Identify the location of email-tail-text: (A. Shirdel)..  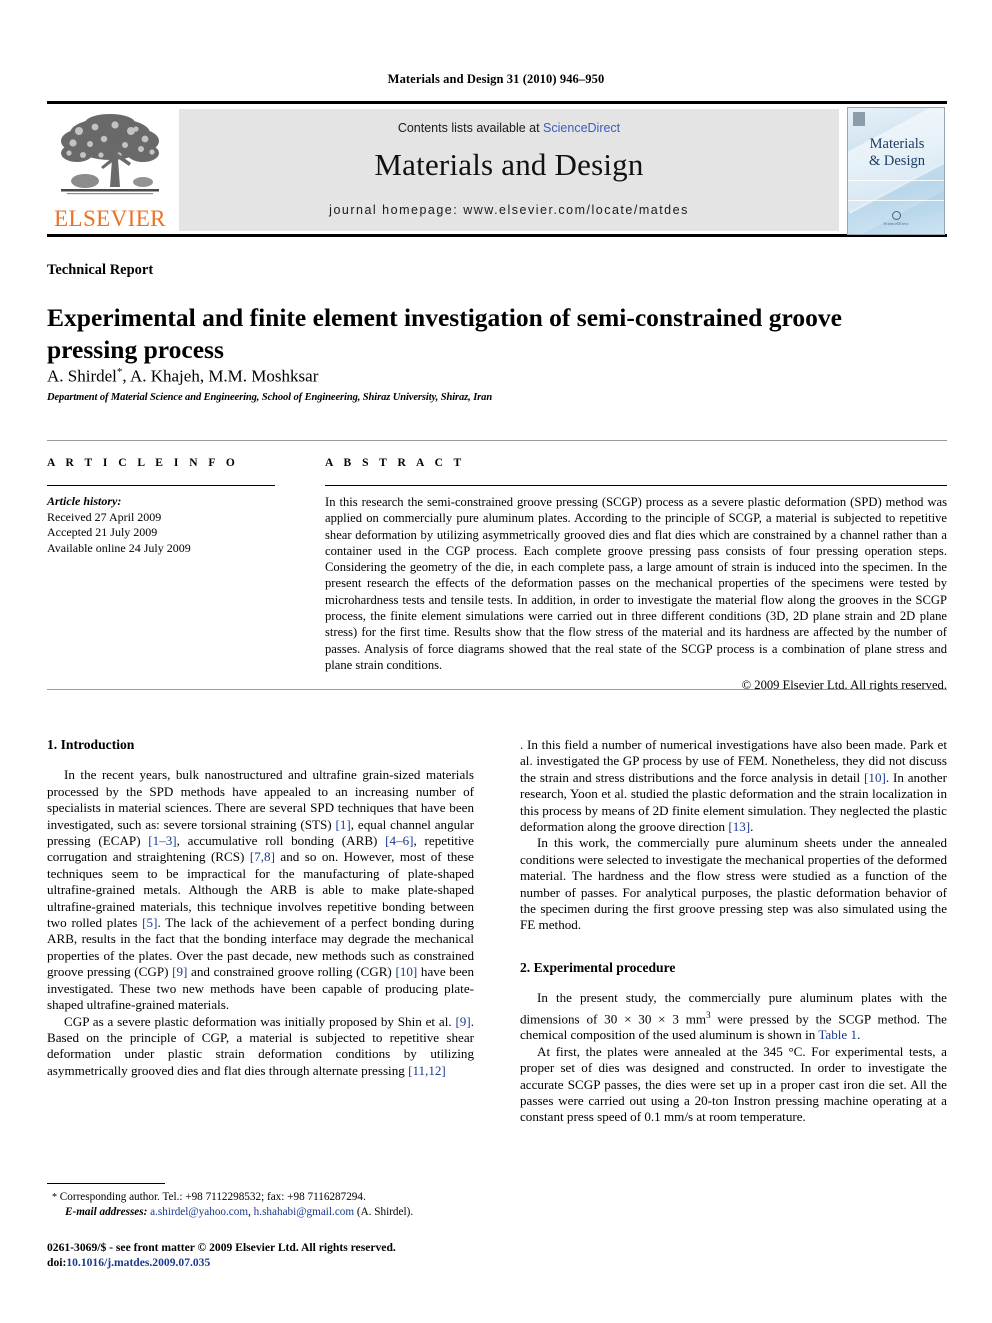
(384, 1212).